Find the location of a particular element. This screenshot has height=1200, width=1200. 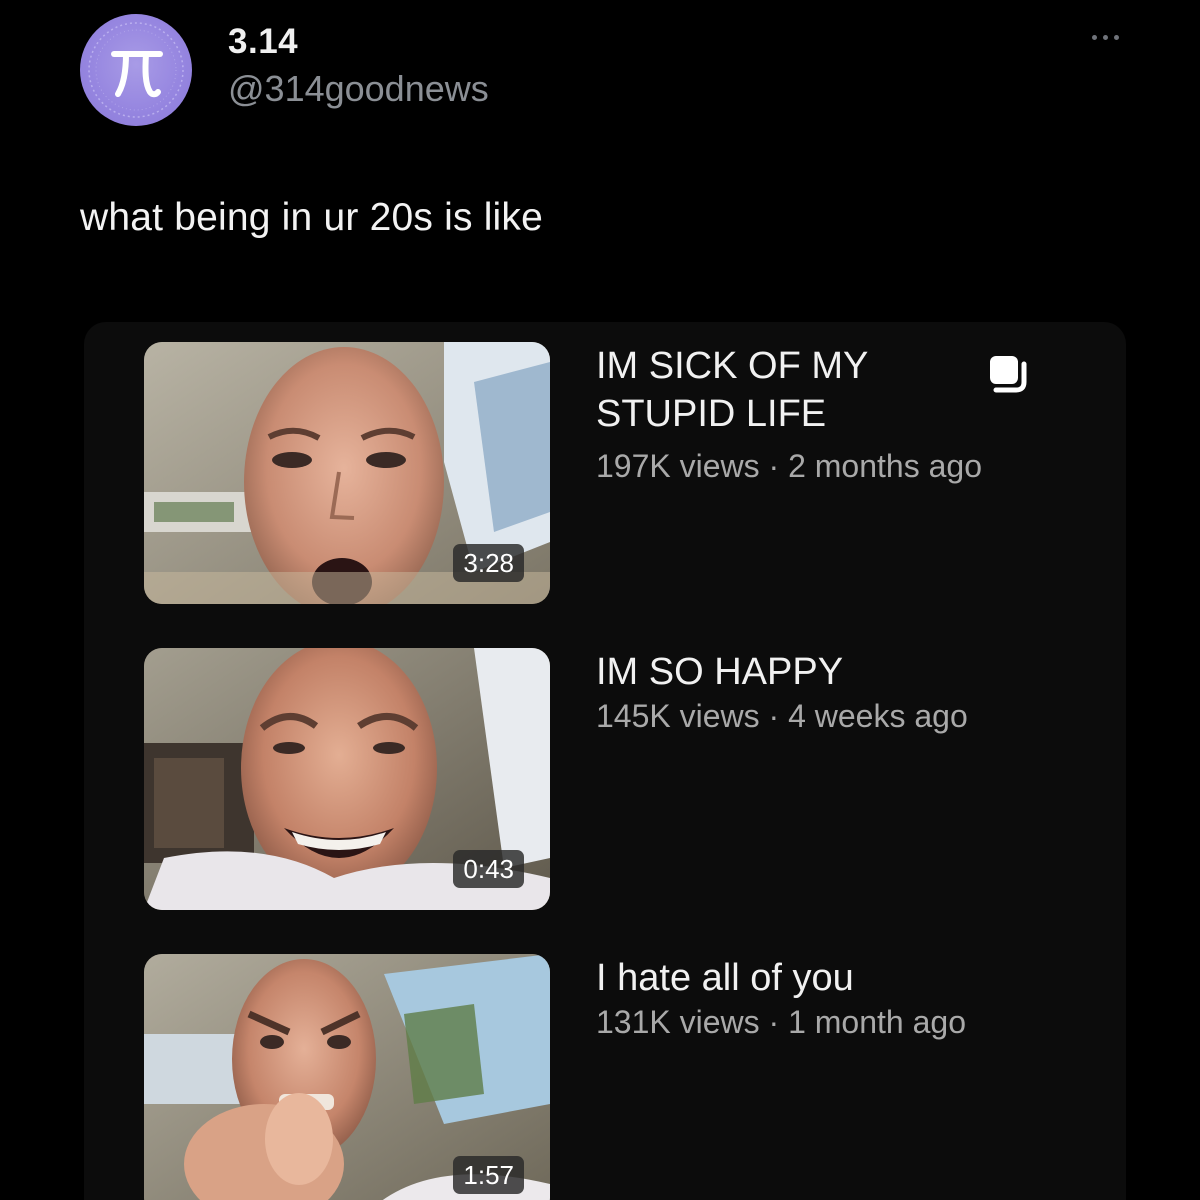

tweet-header: 3.14 @314goodnews is located at coordinates (610, 70).